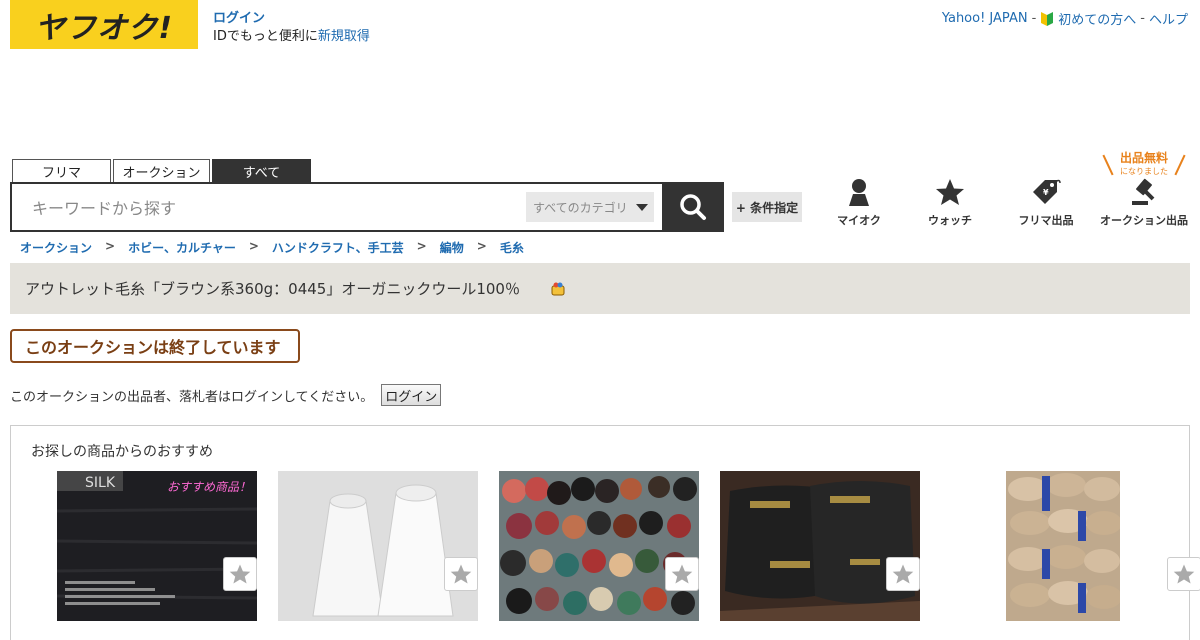 The height and width of the screenshot is (640, 1200). I want to click on tab-auction: オークション, so click(161, 170).